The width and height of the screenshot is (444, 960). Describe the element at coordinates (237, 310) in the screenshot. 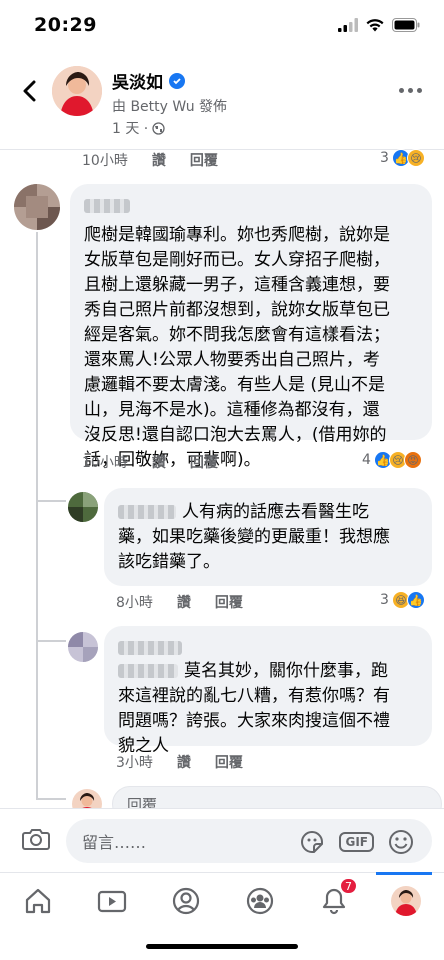

I see `comment-line: 秀自己照片前都沒想到，說妳女版草包已` at that location.